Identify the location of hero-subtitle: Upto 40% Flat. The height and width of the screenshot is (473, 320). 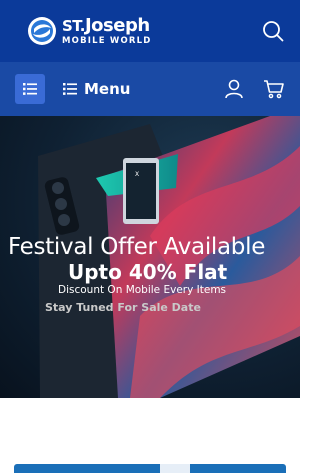
(148, 272).